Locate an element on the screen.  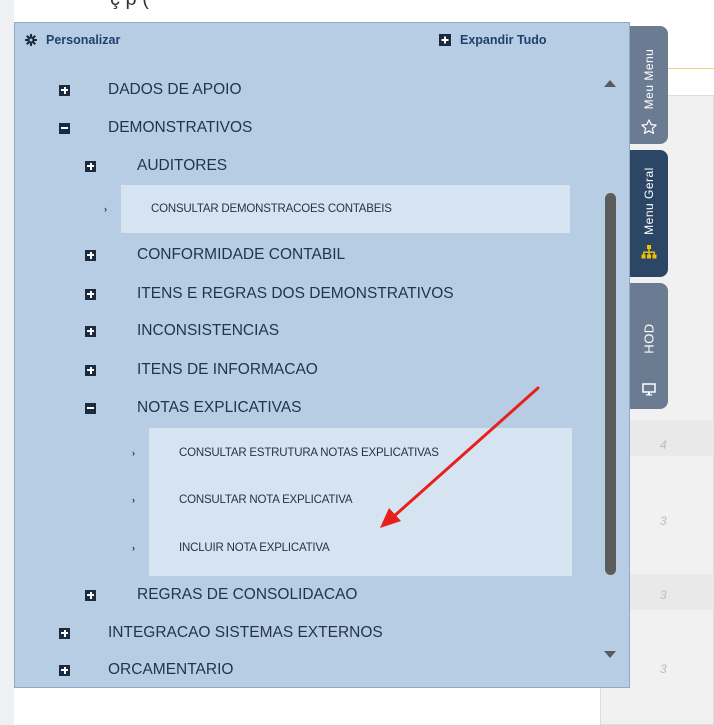
annotation-arrow is located at coordinates (460, 457).